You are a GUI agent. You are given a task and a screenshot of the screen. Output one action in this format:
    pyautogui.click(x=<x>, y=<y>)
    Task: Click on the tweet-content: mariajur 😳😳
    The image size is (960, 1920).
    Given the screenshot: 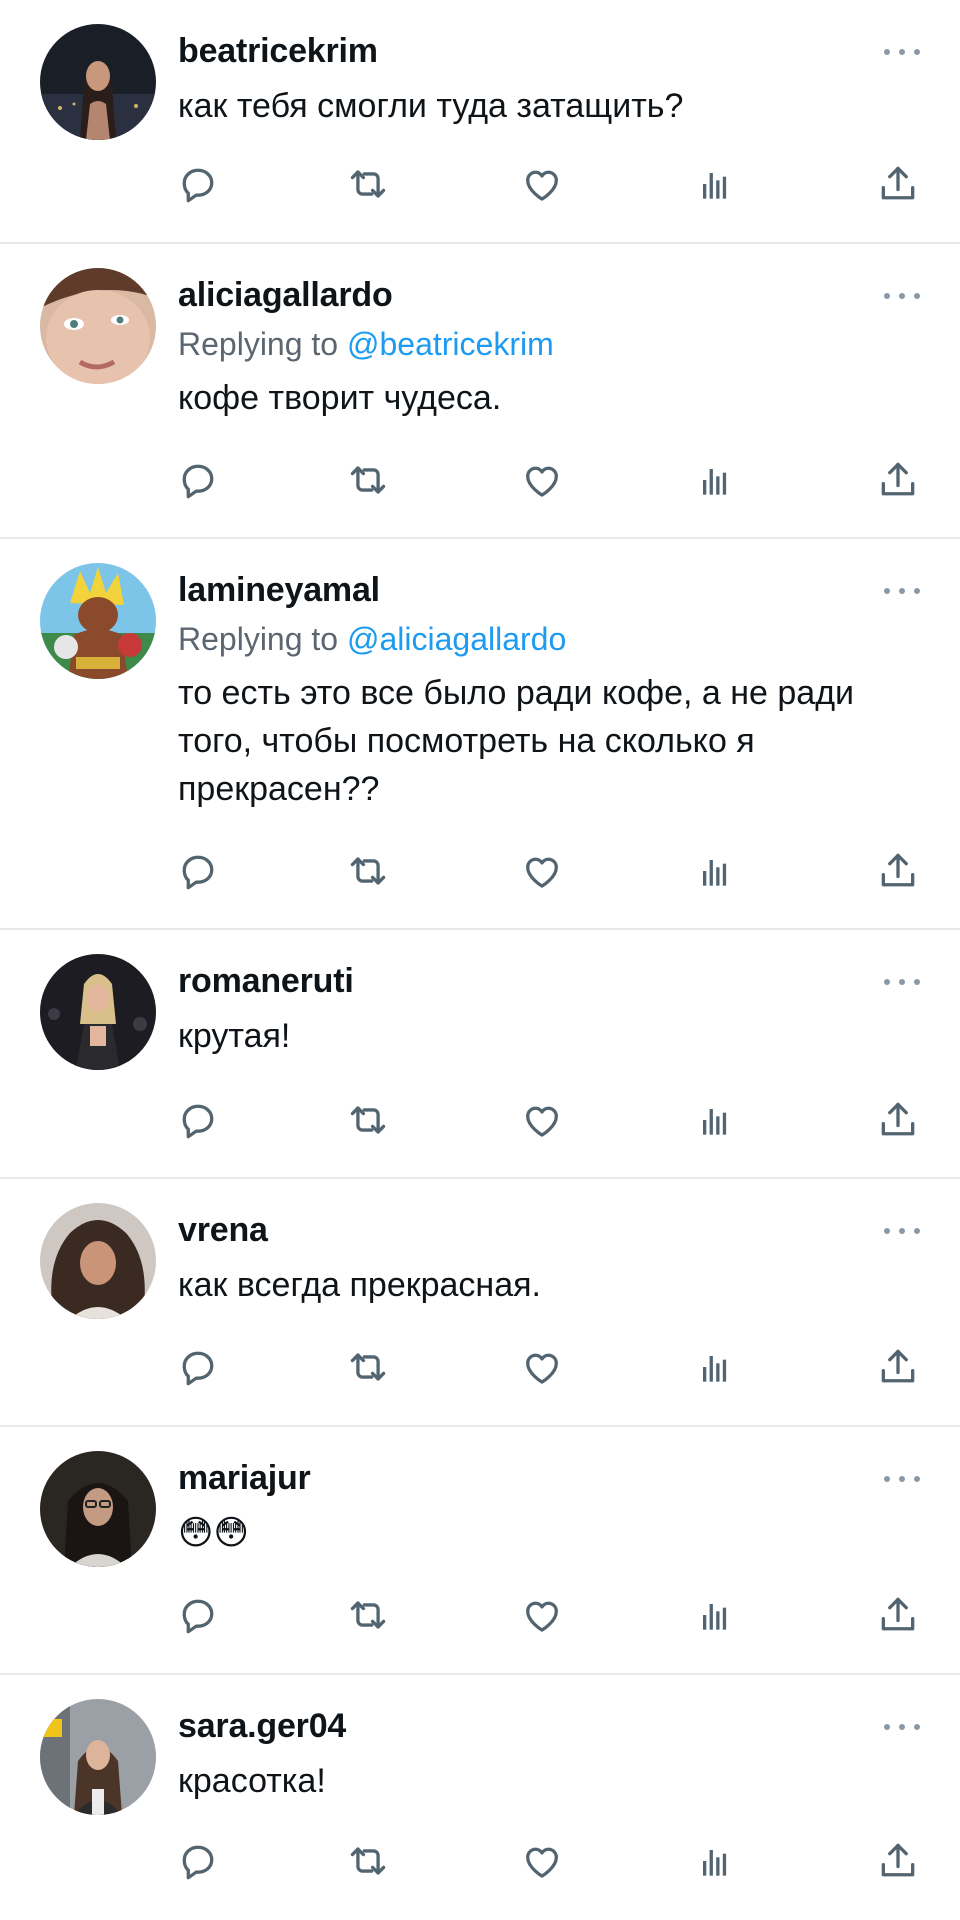 What is the action you would take?
    pyautogui.click(x=549, y=1505)
    